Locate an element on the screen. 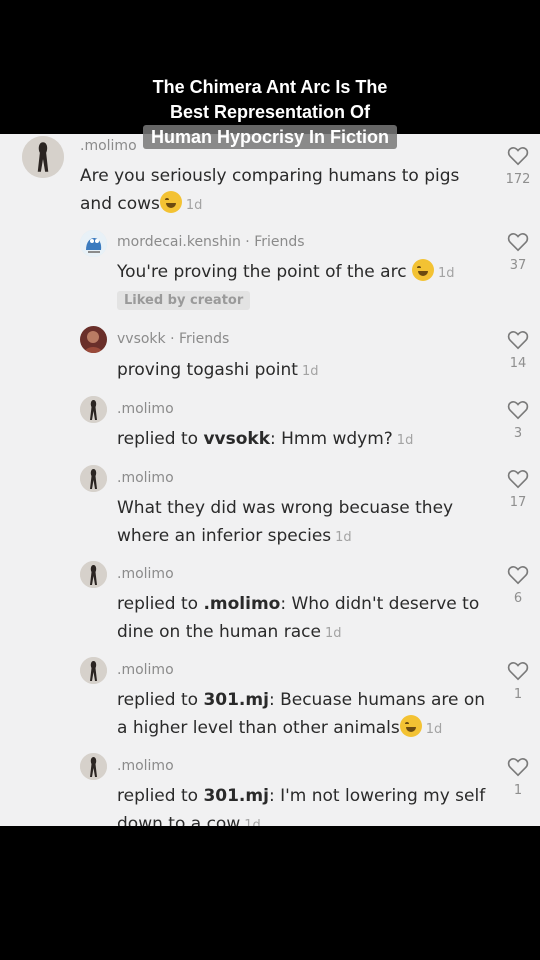  like-button: 6 is located at coordinates (518, 585).